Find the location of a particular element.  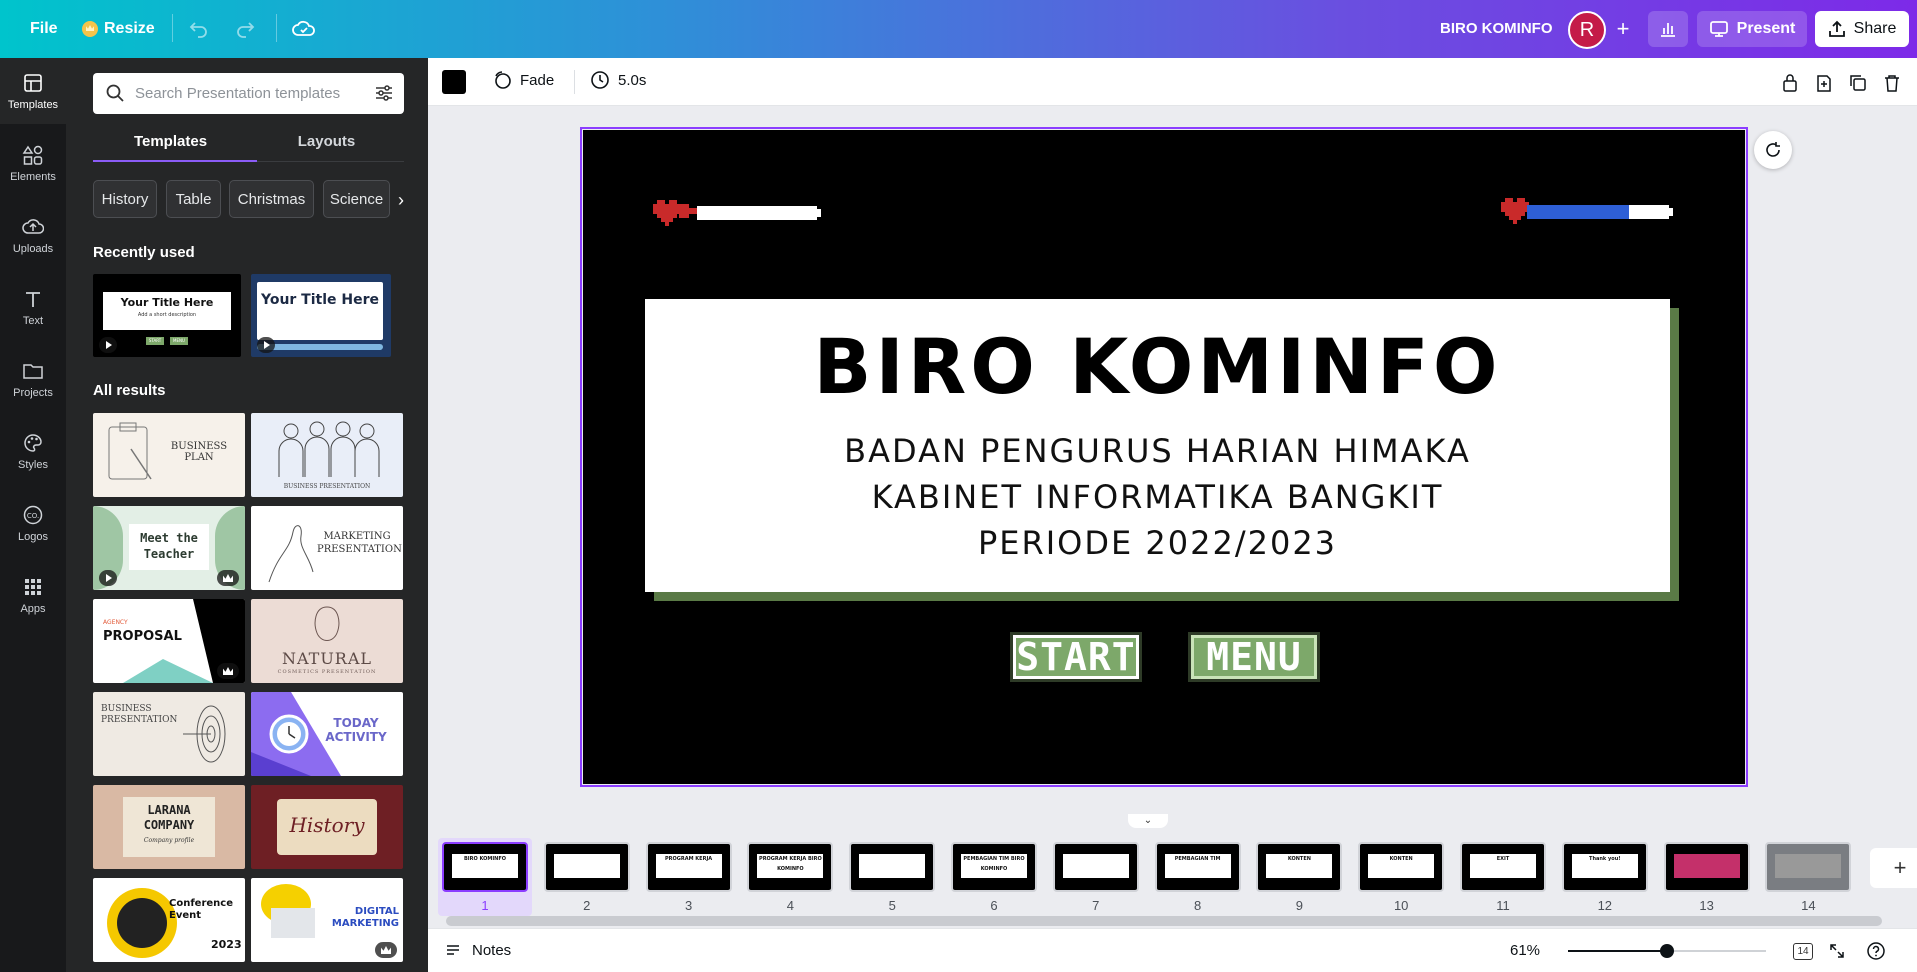

zoom-slider-handle is located at coordinates (1667, 951).